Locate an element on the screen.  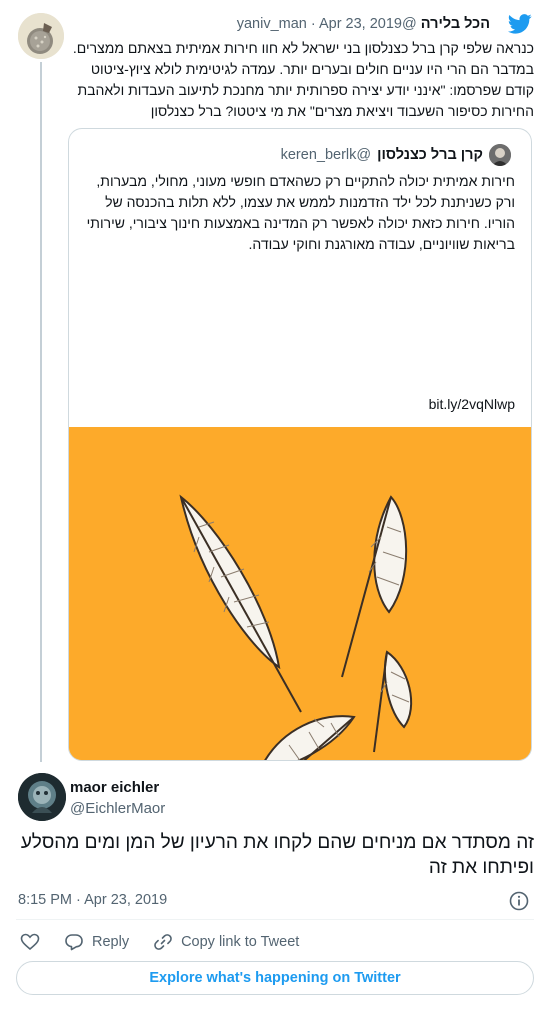
parent-avatar is located at coordinates (41, 36).